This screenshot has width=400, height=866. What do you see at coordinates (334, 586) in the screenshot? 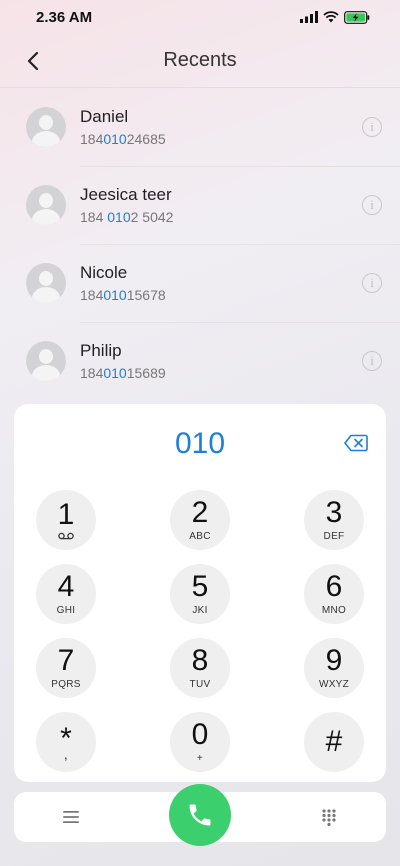
I see `key-digit: 6` at bounding box center [334, 586].